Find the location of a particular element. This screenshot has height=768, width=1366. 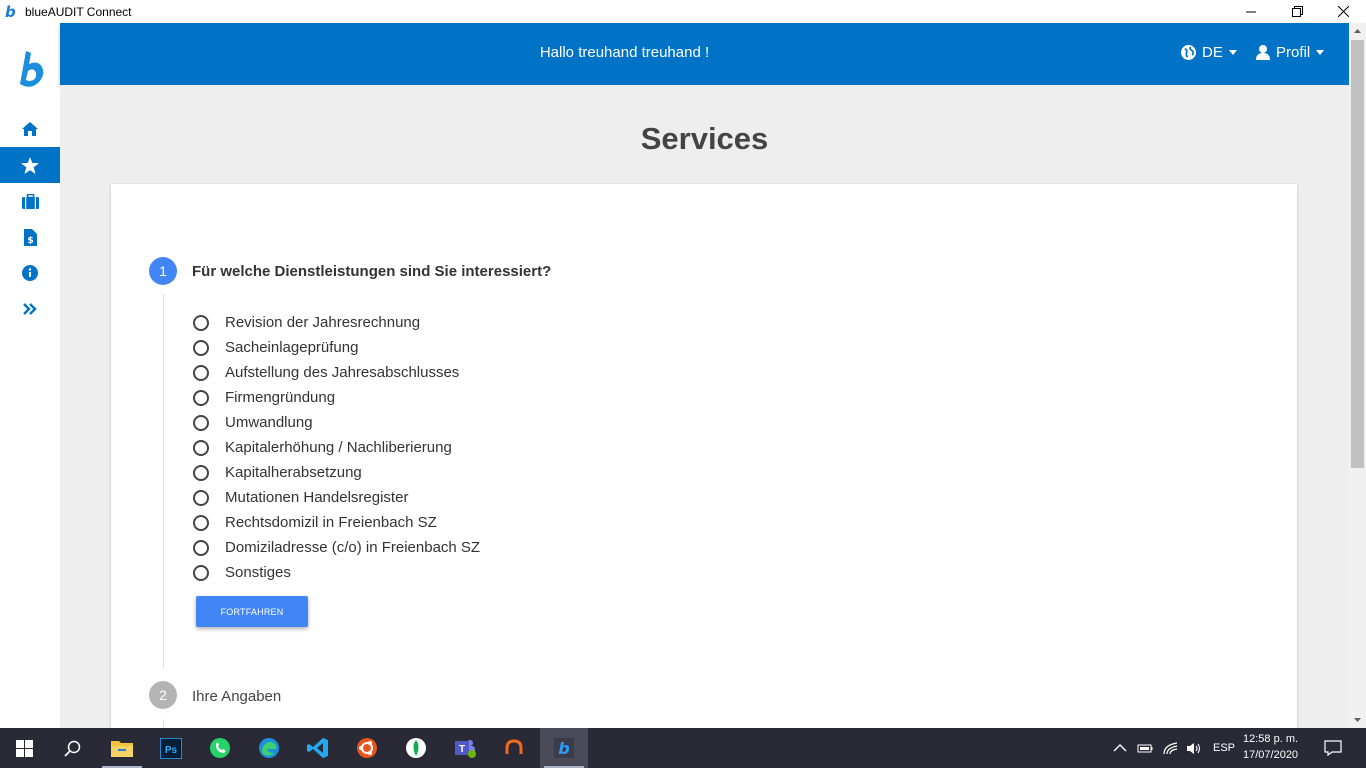

sidebar-item-home is located at coordinates (30, 129).